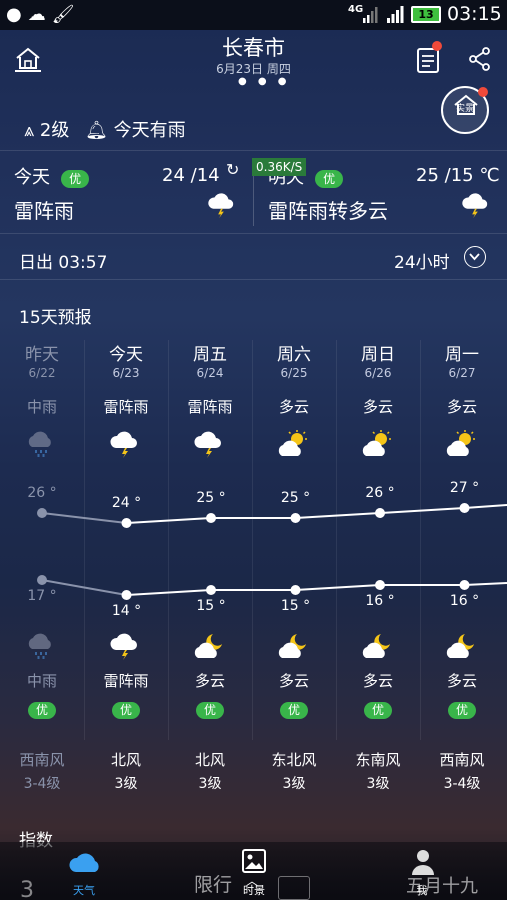 Image resolution: width=507 pixels, height=900 pixels. Describe the element at coordinates (44, 211) in the screenshot. I see `today-condition: 雷阵雨` at that location.